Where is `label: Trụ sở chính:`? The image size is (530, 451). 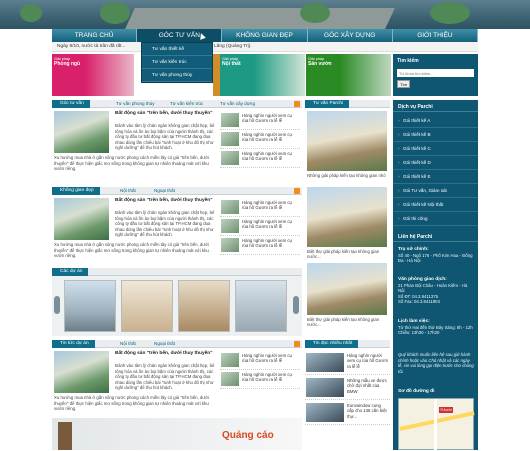
label: Trụ sở chính: is located at coordinates (413, 249).